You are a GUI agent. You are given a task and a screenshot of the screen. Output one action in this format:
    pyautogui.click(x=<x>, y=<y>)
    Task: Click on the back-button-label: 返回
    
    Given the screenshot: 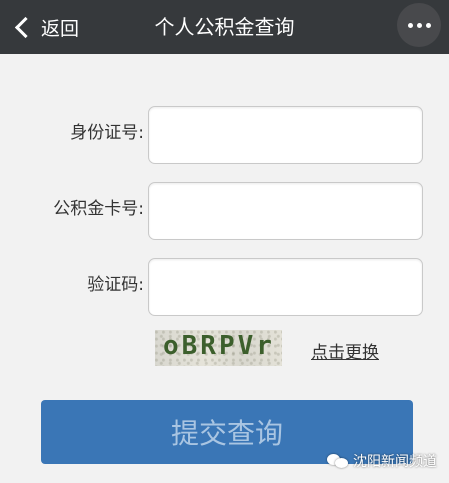 What is the action you would take?
    pyautogui.click(x=60, y=28)
    